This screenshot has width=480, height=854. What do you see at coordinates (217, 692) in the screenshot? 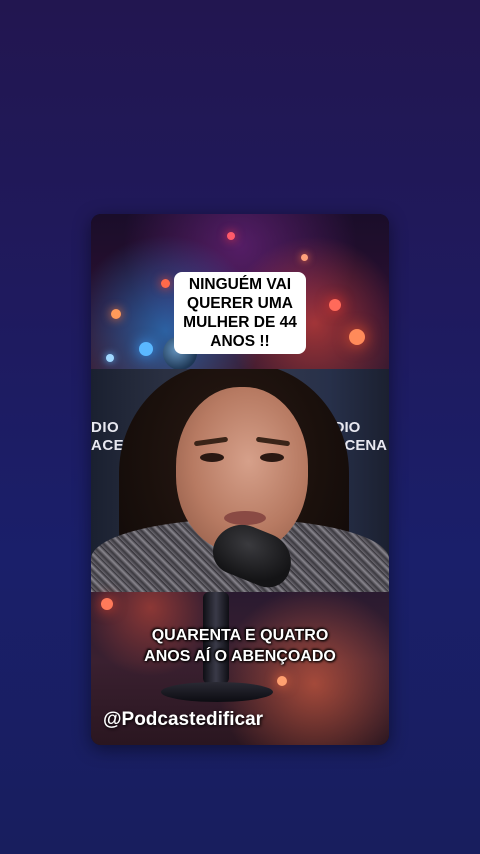
I see `microphone-base` at bounding box center [217, 692].